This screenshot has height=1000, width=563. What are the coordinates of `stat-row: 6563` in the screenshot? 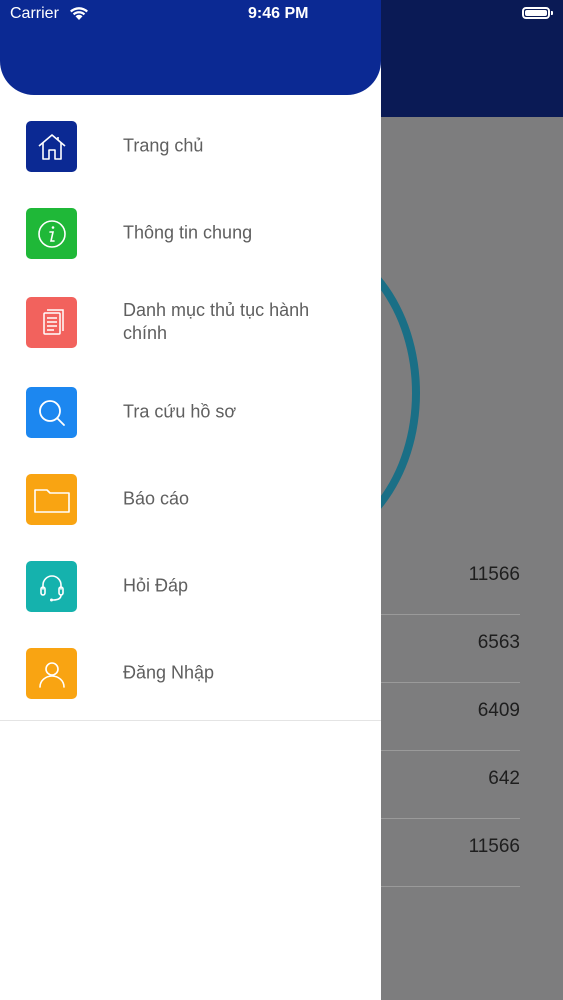 It's located at (450, 648).